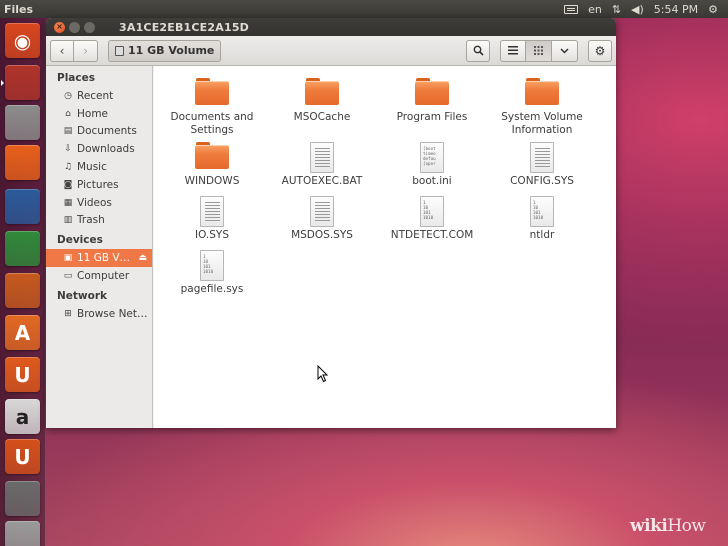 The width and height of the screenshot is (728, 546). What do you see at coordinates (68, 149) in the screenshot?
I see `download-icon: ⇩` at bounding box center [68, 149].